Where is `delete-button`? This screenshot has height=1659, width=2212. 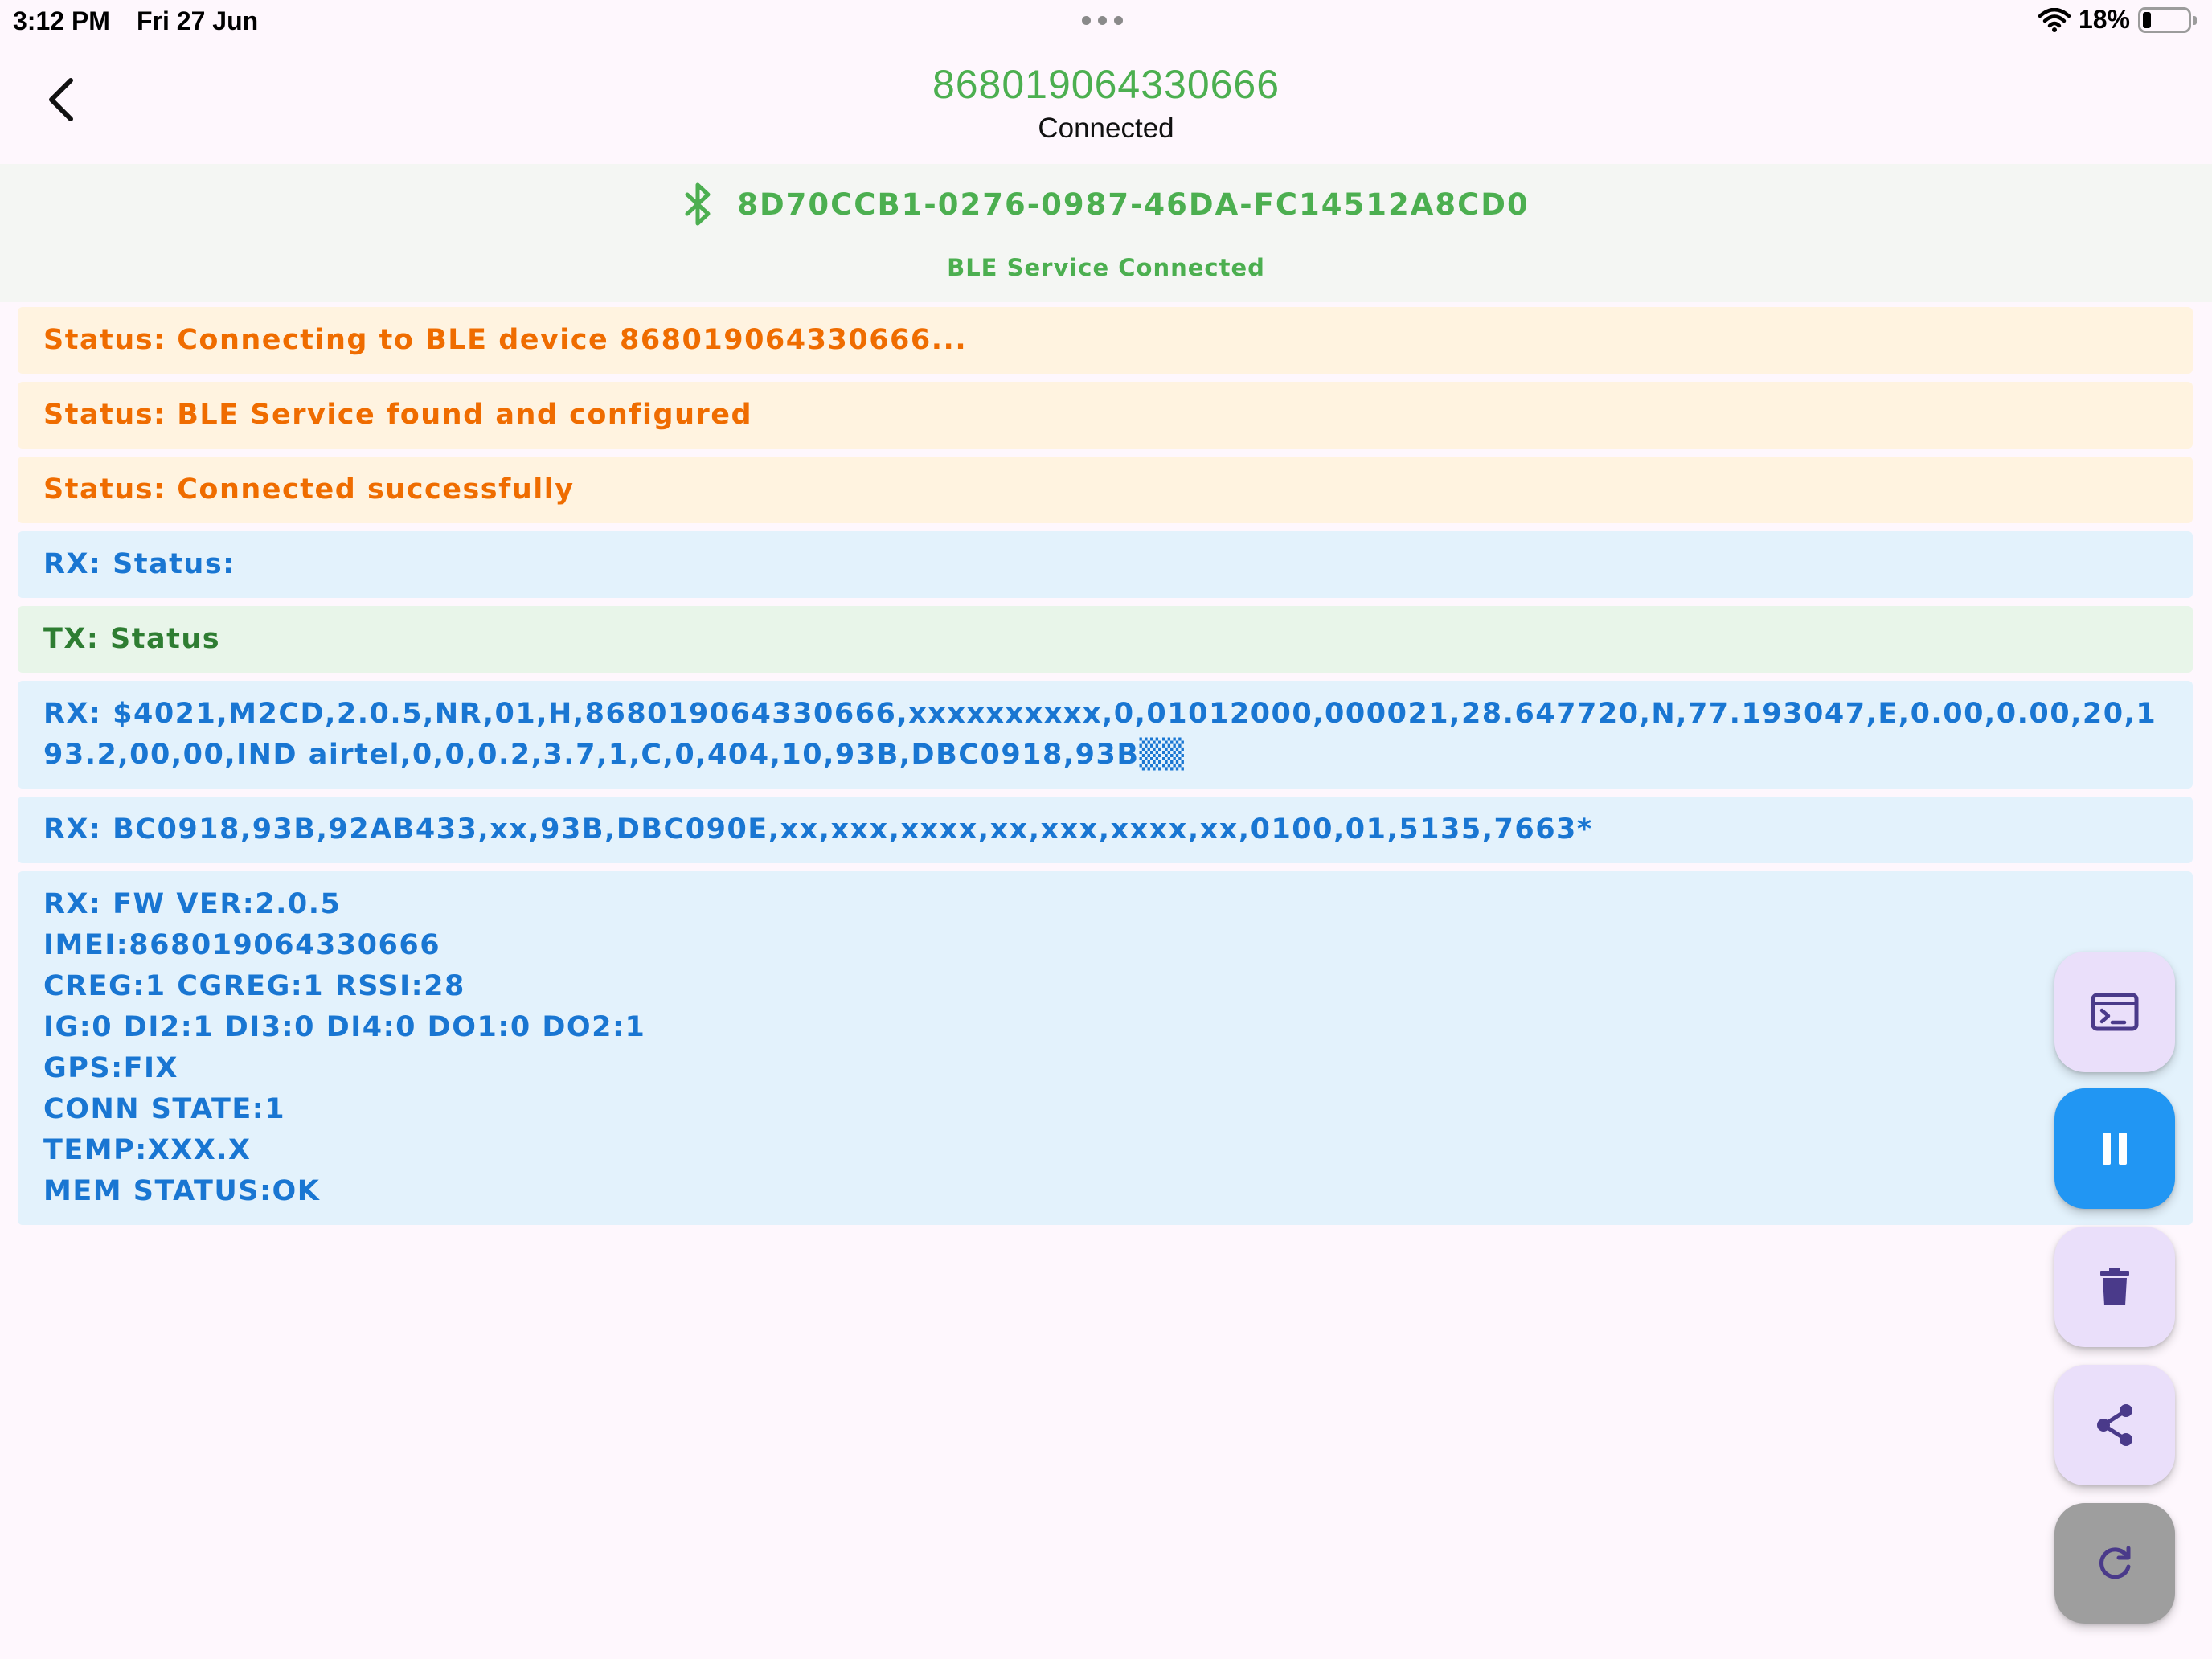
delete-button is located at coordinates (2114, 1287).